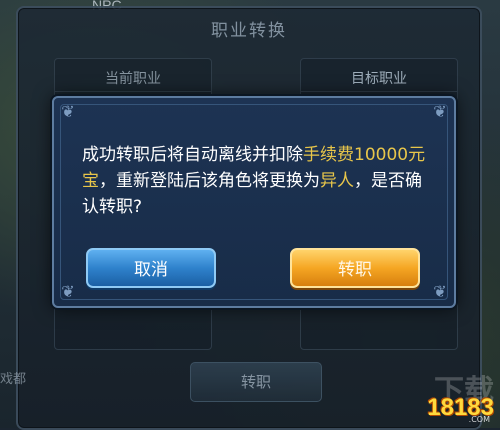  What do you see at coordinates (446, 395) in the screenshot?
I see `site-watermark: 下载 18183 .COM` at bounding box center [446, 395].